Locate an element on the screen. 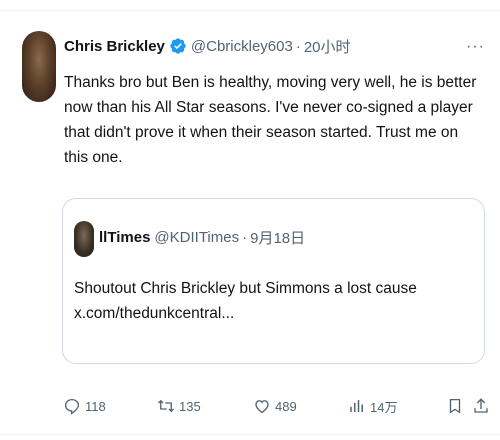 This screenshot has height=440, width=500. share-button is located at coordinates (483, 406).